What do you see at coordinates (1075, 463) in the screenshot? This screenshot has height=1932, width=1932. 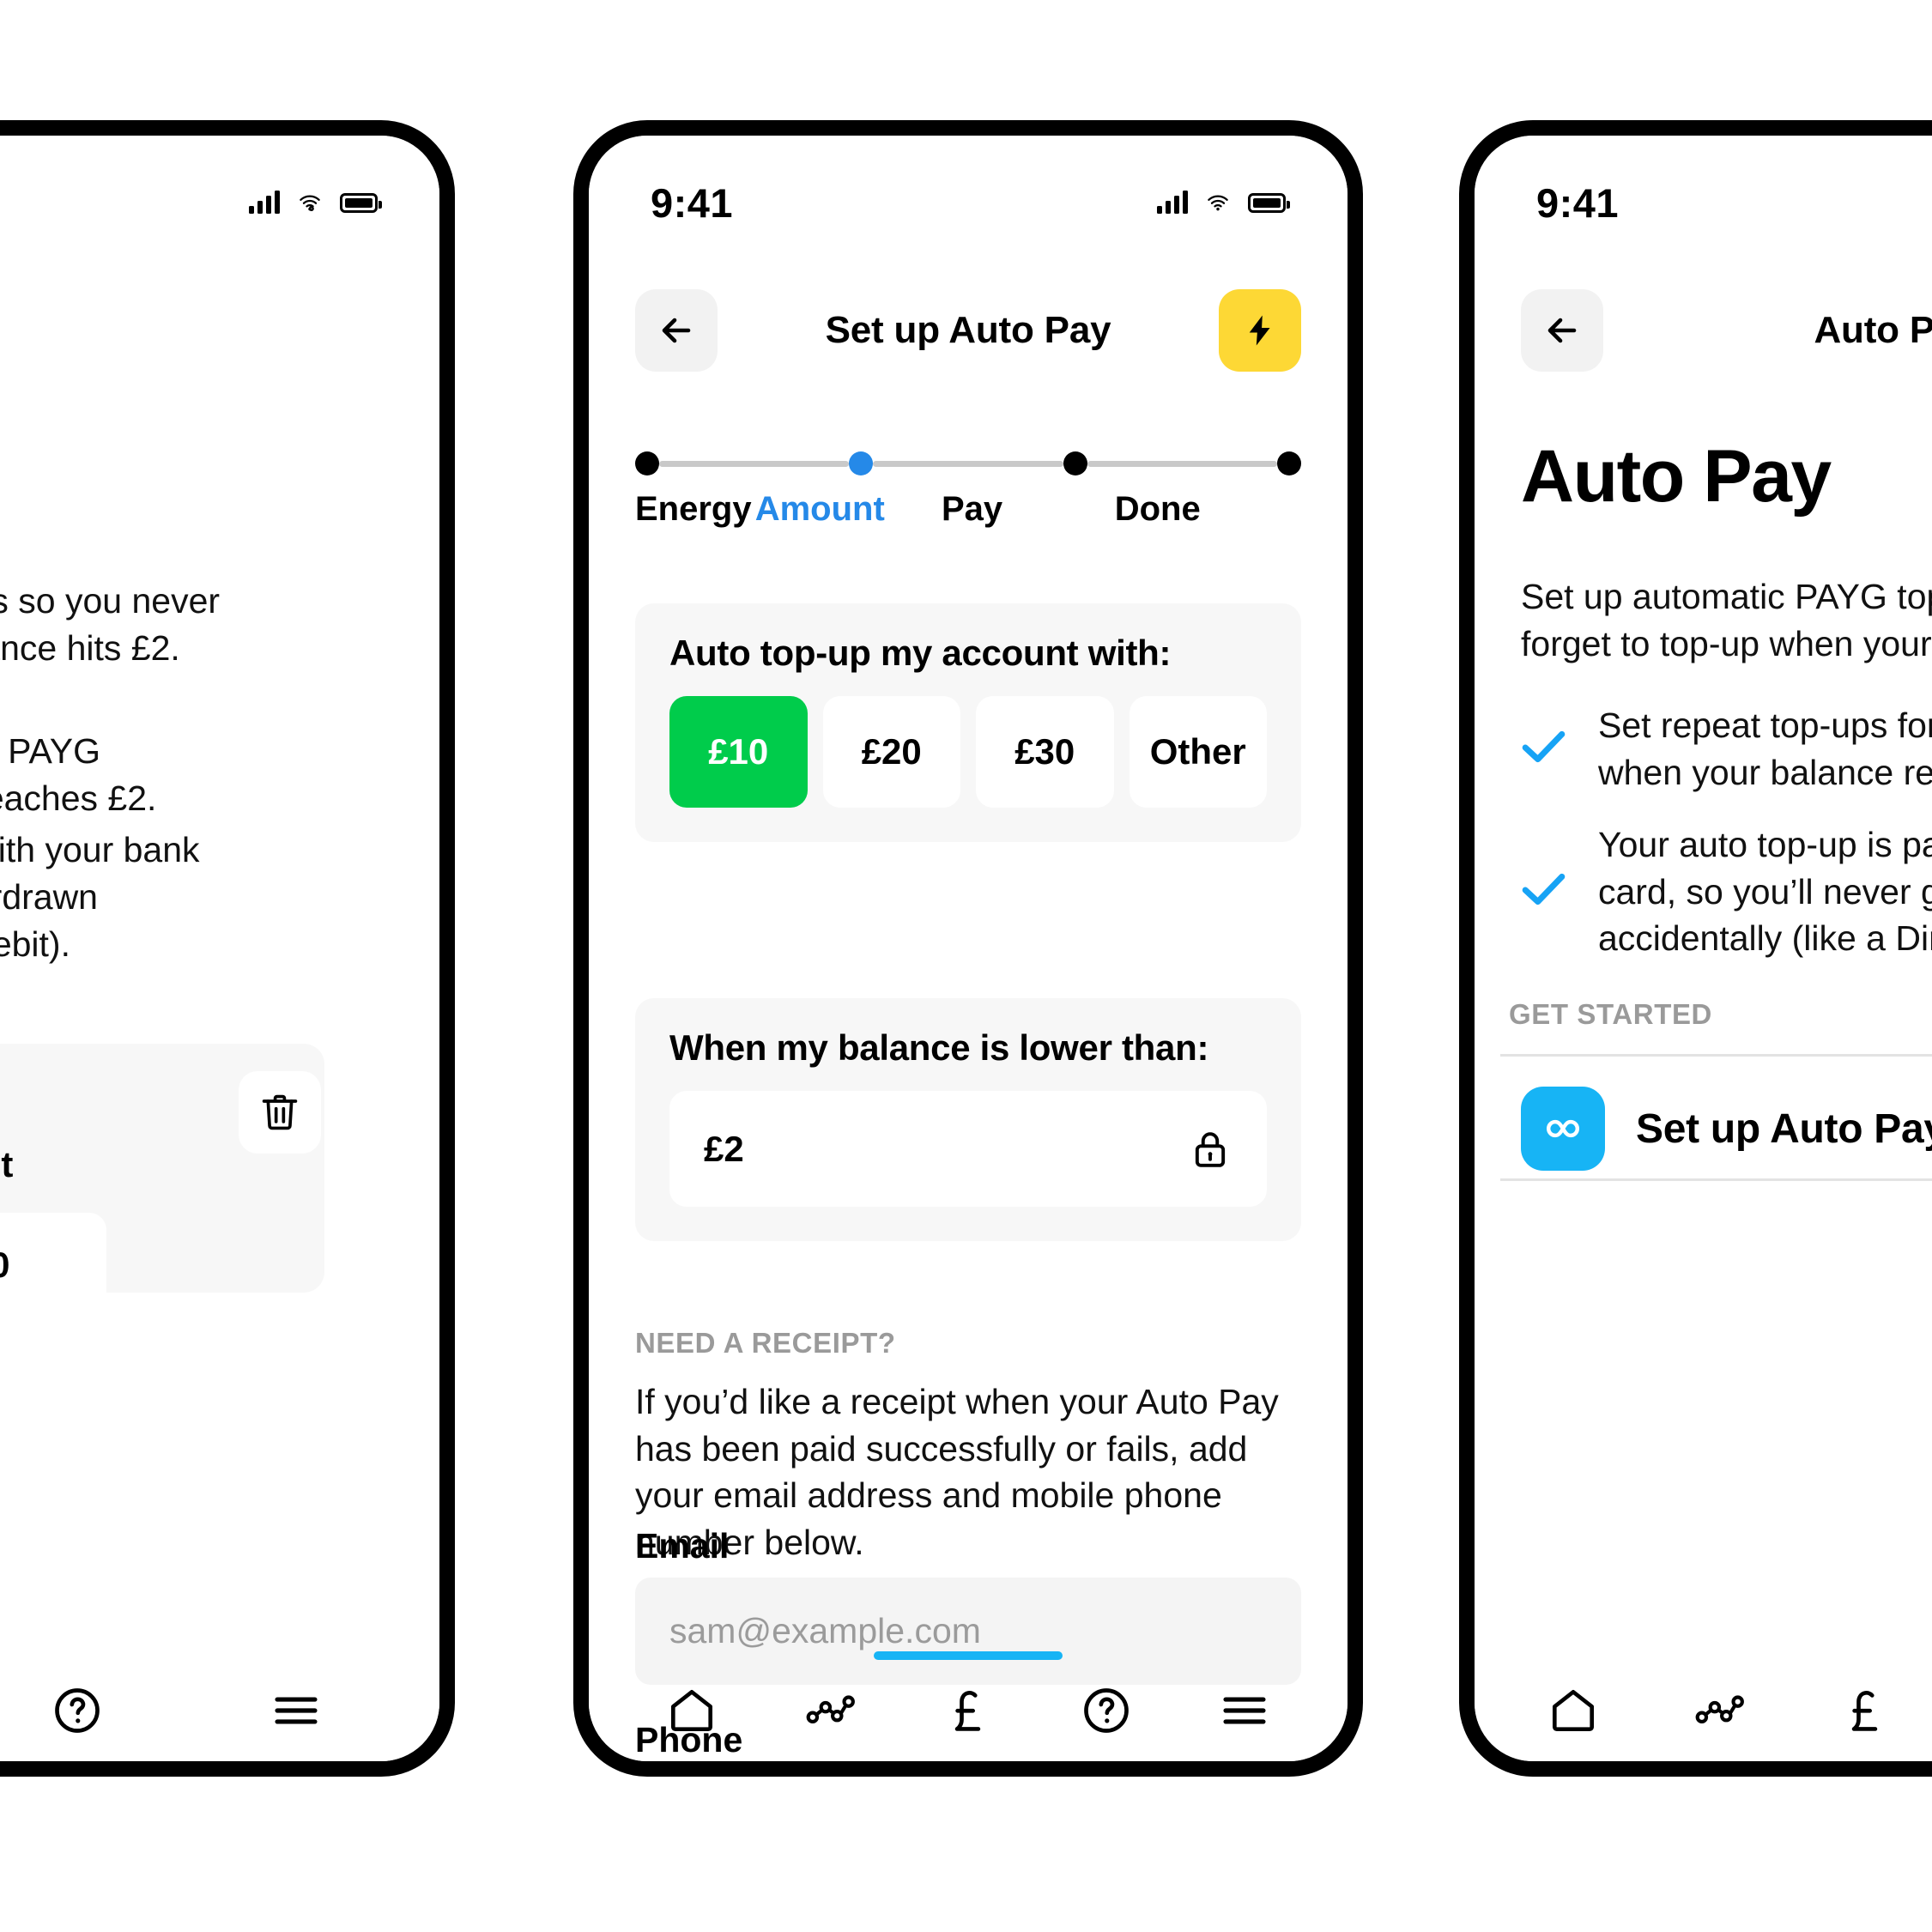 I see `step-dot-pay` at bounding box center [1075, 463].